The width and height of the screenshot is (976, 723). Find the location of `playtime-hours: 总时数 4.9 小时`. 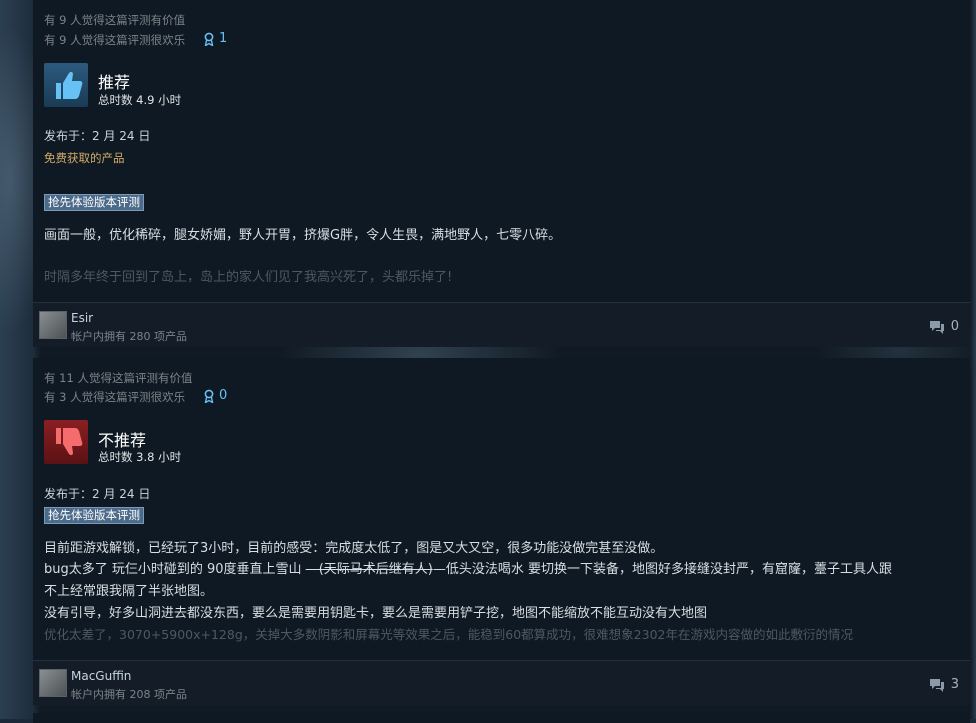

playtime-hours: 总时数 4.9 小时 is located at coordinates (140, 100).